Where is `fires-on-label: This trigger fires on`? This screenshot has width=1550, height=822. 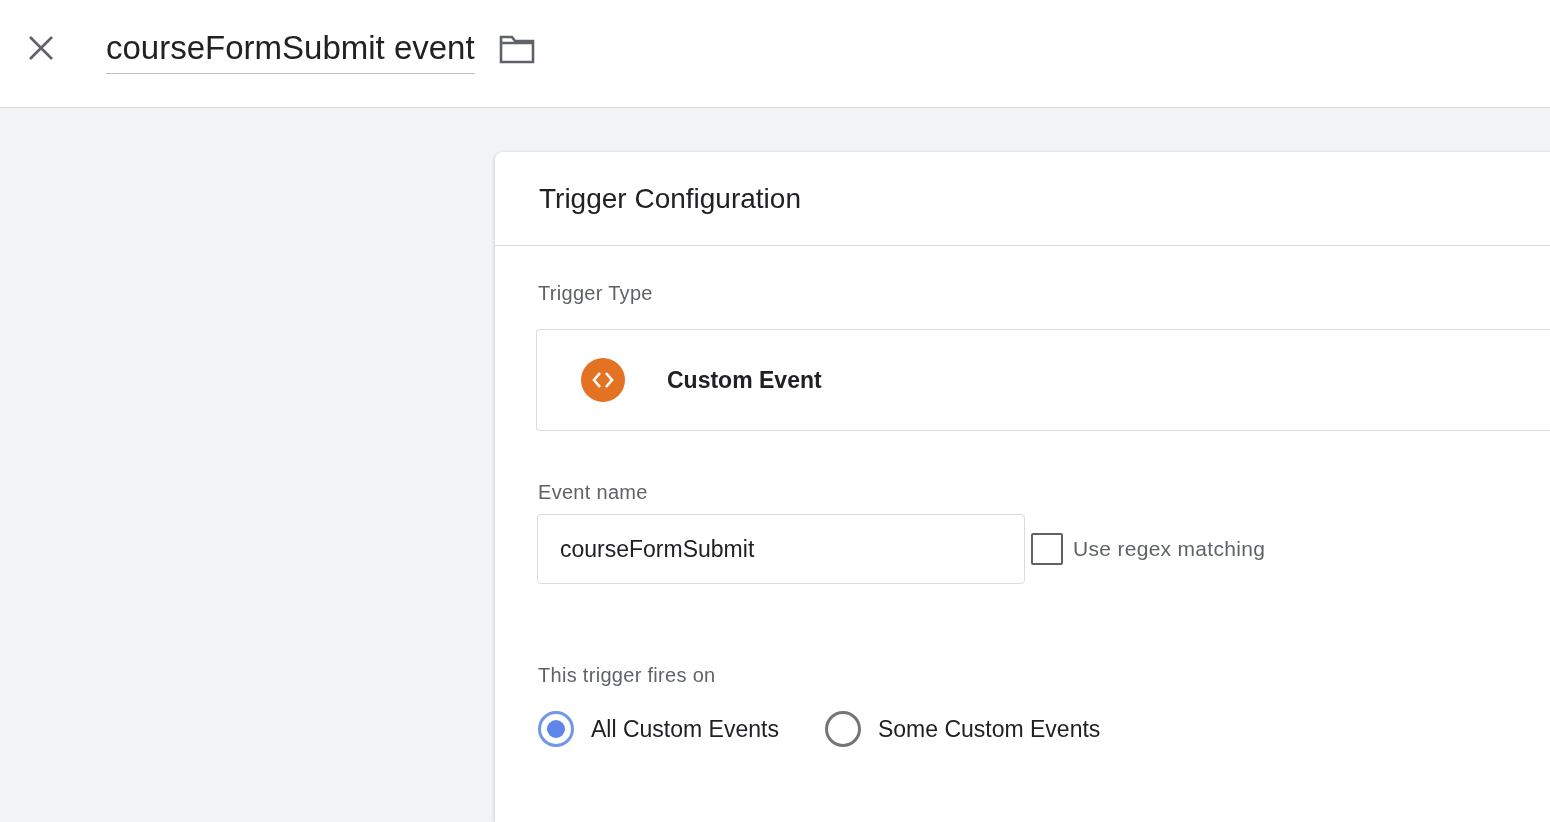 fires-on-label: This trigger fires on is located at coordinates (627, 675).